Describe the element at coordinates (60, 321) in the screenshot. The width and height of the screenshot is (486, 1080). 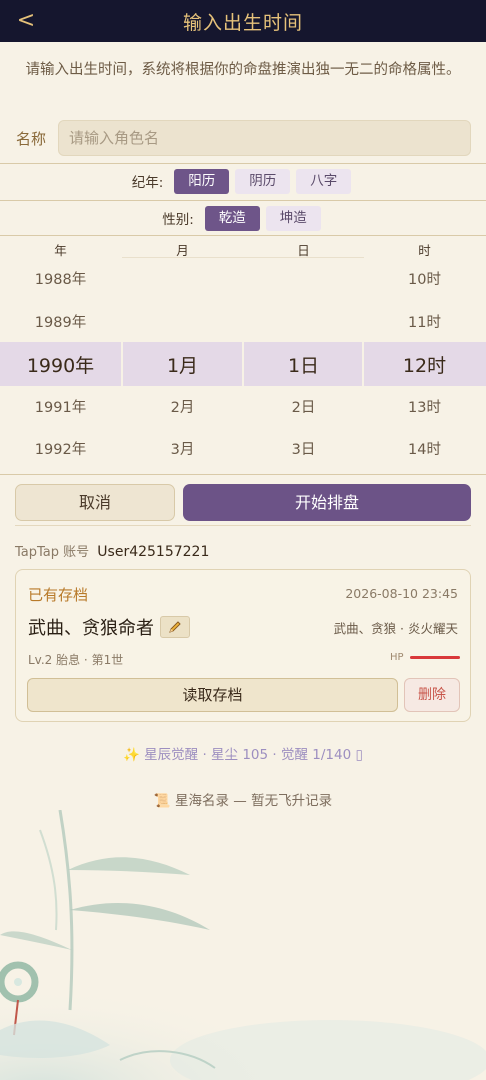
I see `year-option: 1989年` at that location.